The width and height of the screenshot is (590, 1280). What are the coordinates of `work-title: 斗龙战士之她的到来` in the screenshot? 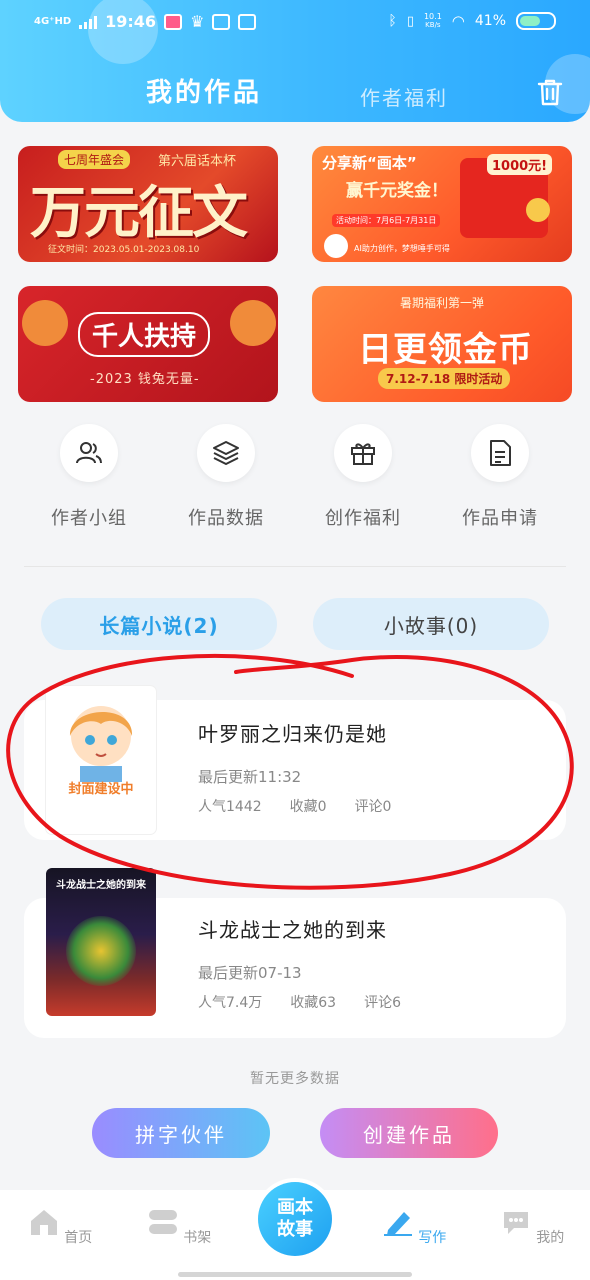 It's located at (292, 928).